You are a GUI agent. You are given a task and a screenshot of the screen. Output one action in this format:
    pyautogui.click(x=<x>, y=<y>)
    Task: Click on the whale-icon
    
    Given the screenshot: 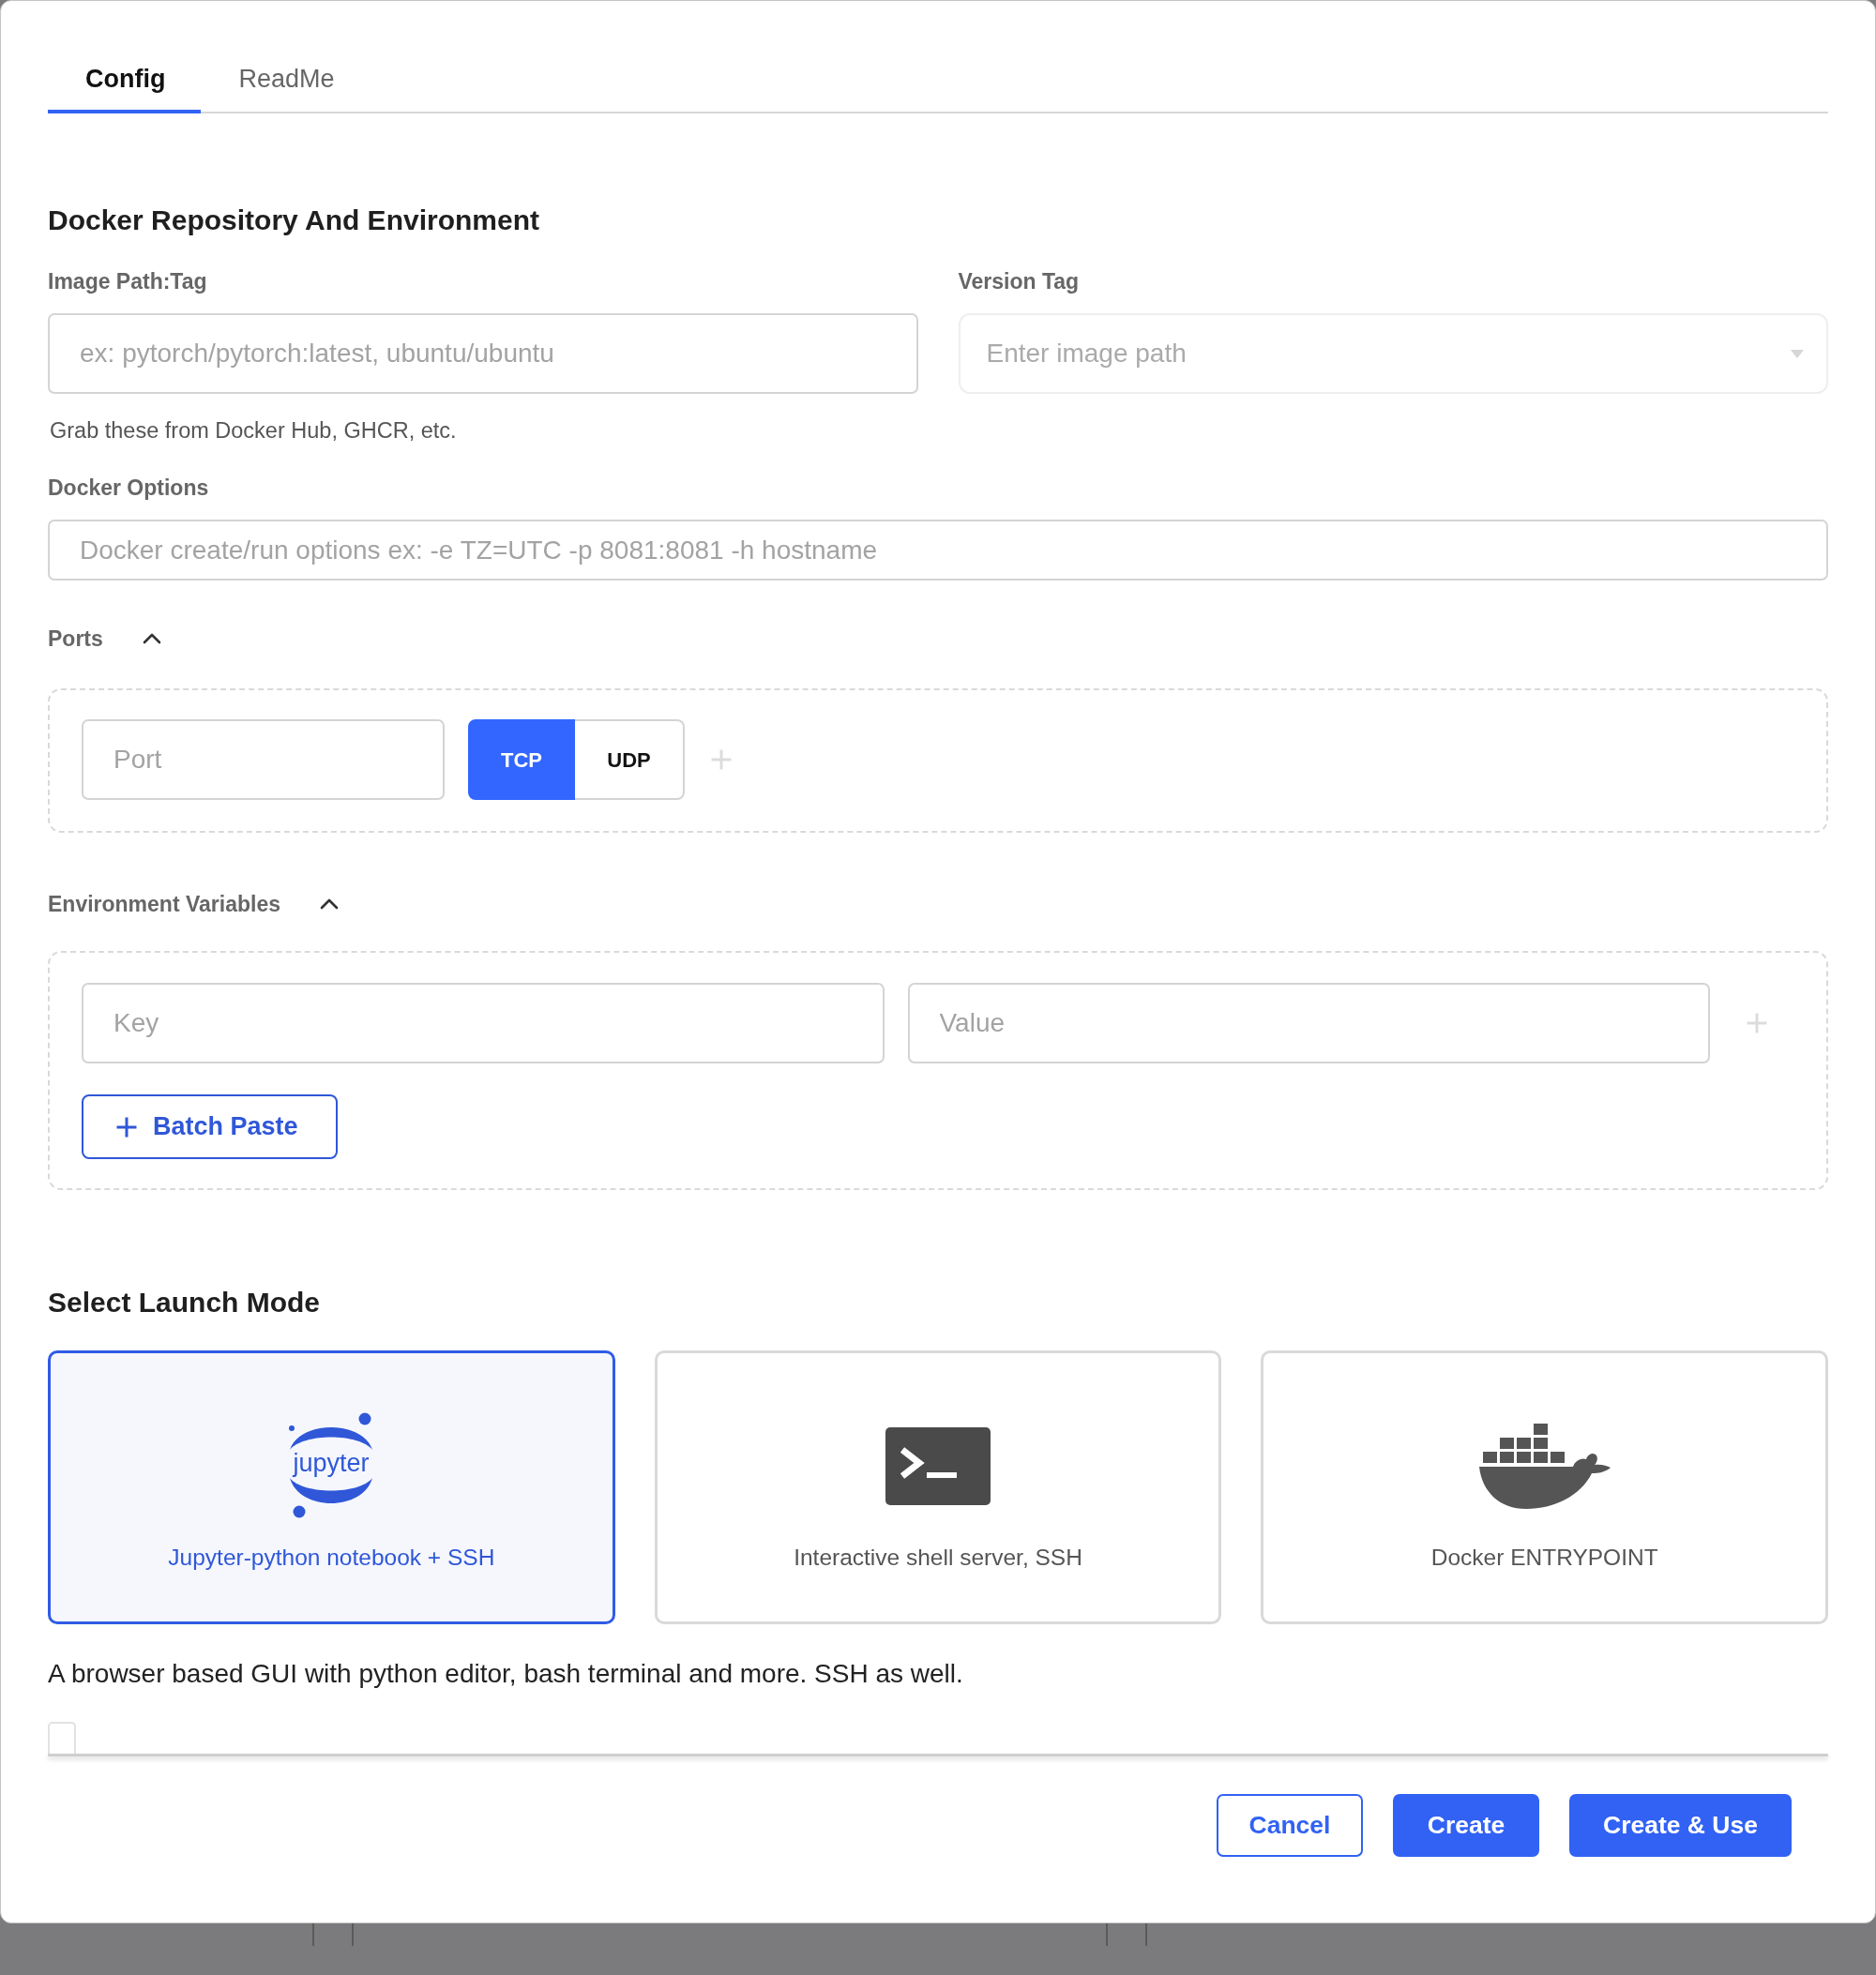 What is the action you would take?
    pyautogui.click(x=1544, y=1466)
    